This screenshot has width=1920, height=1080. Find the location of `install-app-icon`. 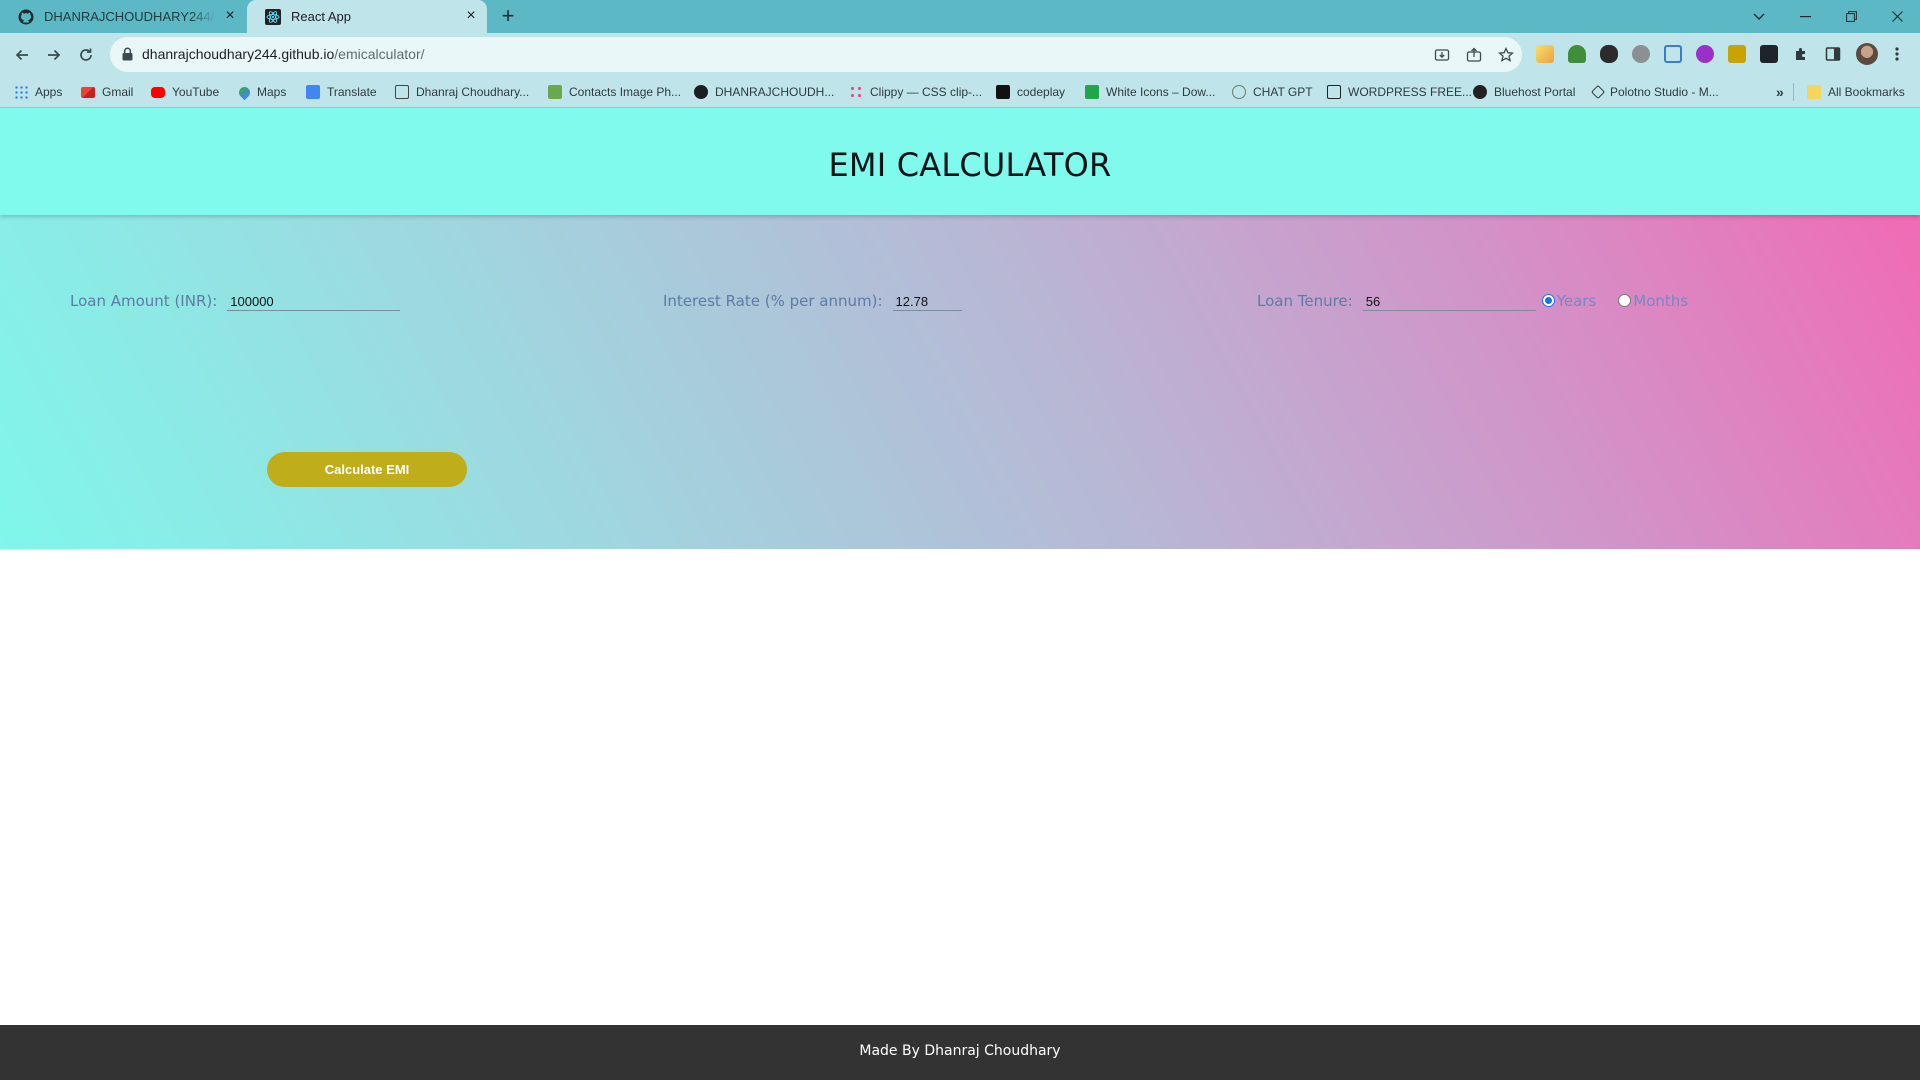

install-app-icon is located at coordinates (1442, 55).